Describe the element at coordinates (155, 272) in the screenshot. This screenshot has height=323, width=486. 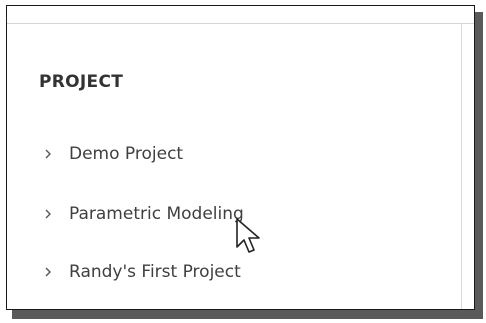
I see `tree-item-label: Randy's First Project` at that location.